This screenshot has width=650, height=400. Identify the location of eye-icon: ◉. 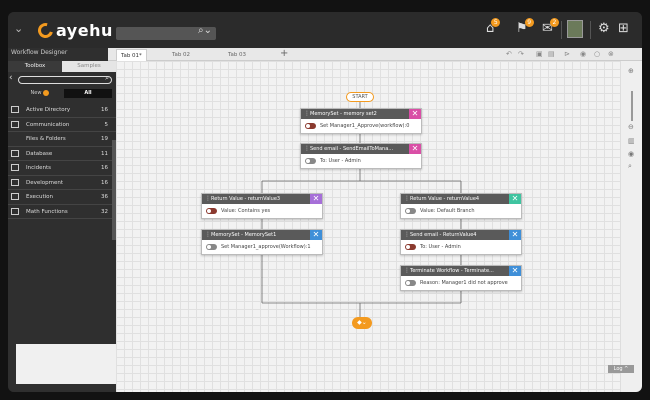
(631, 154).